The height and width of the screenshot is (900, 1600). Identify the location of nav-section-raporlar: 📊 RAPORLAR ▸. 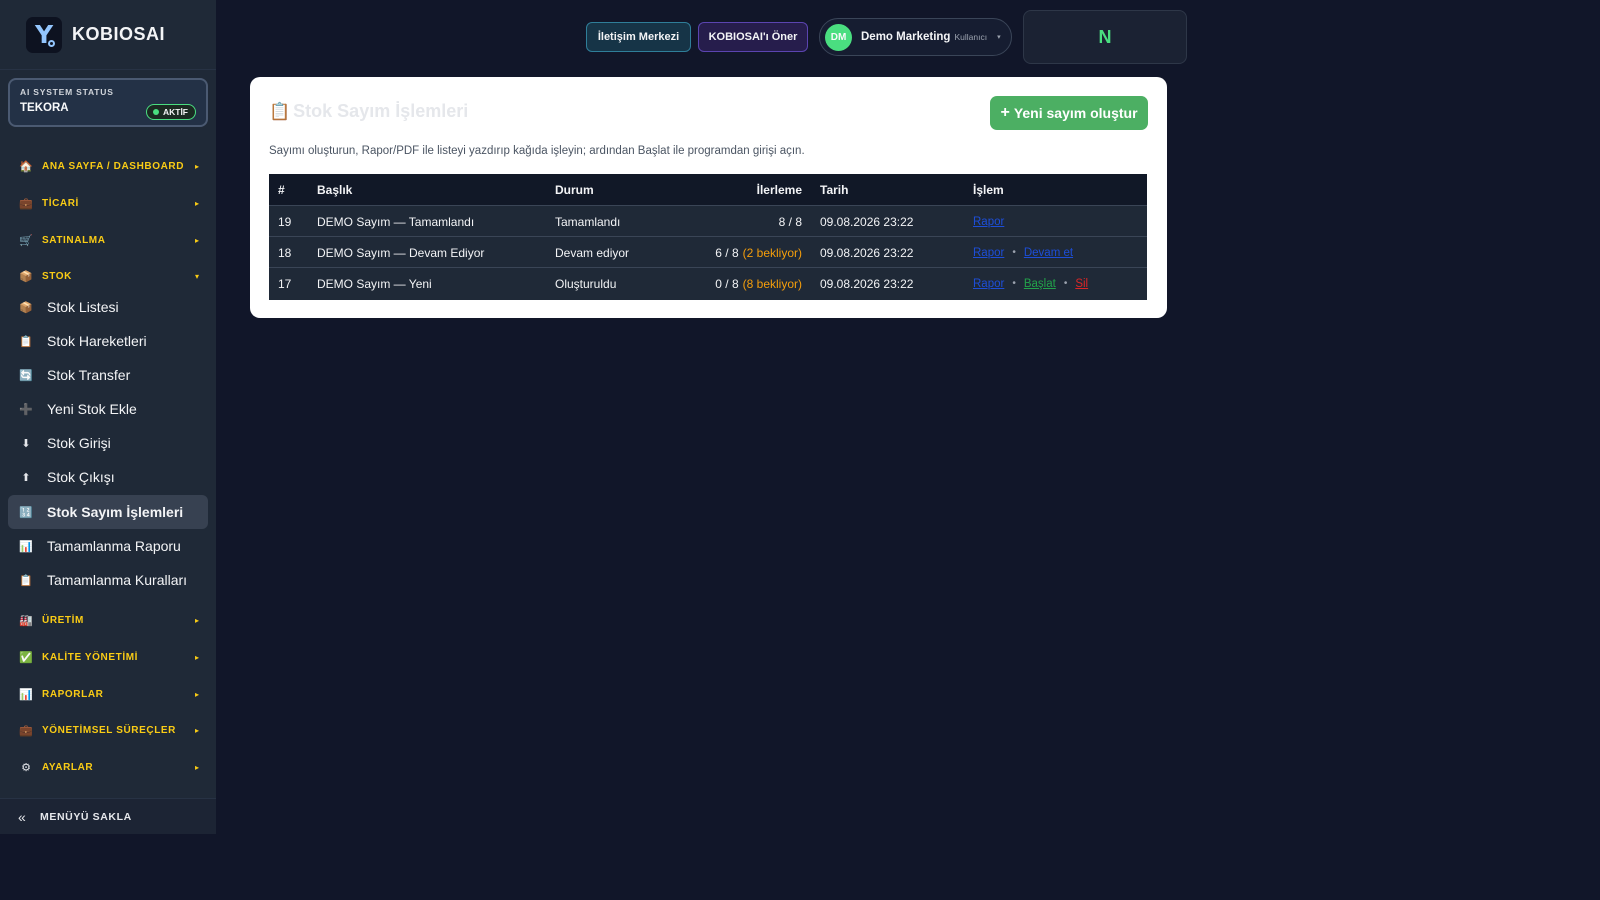
(110, 694).